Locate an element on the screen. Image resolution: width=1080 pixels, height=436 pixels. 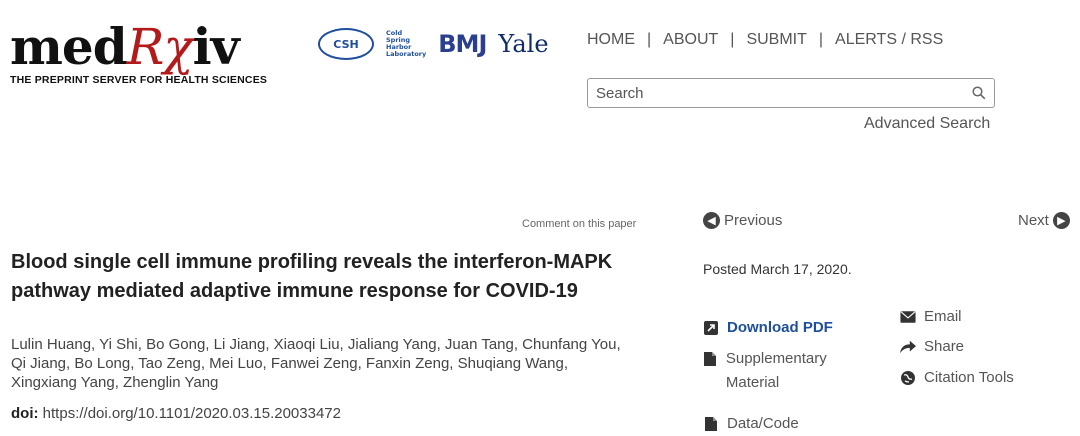
arrow-right-circle-icon: ▶ is located at coordinates (1061, 220).